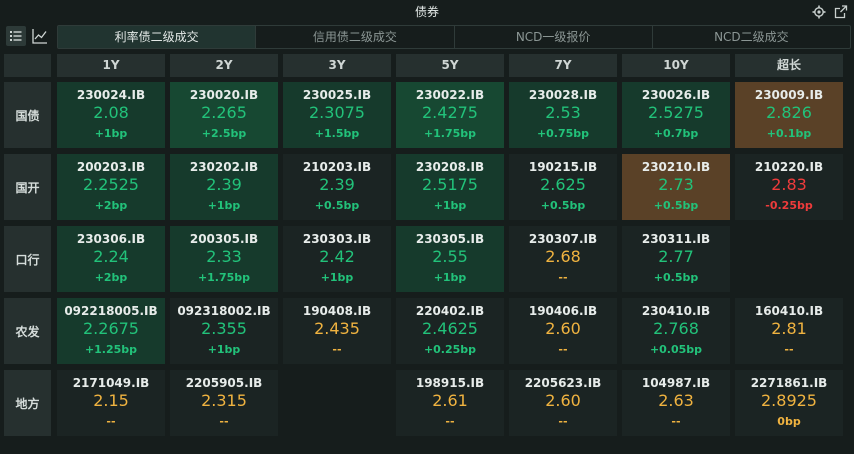  I want to click on bond-cell: 230311.IB 2.77 +0.5bp, so click(676, 259).